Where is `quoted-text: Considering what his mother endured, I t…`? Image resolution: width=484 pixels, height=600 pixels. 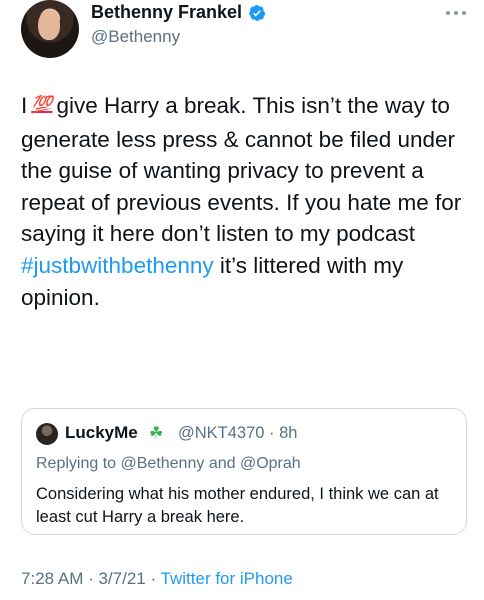 quoted-text: Considering what his mother endured, I t… is located at coordinates (237, 505).